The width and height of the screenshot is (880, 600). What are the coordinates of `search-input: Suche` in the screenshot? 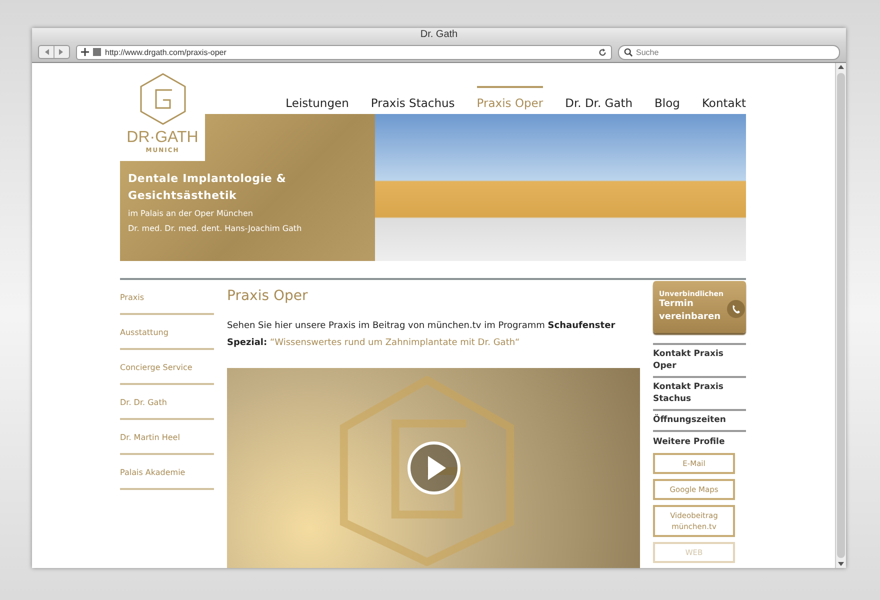 It's located at (735, 52).